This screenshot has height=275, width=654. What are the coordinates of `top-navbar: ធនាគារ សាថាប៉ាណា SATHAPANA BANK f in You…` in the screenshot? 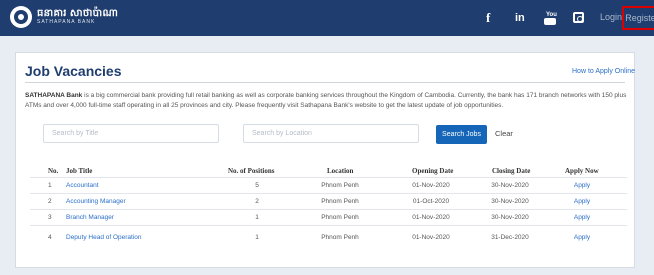 It's located at (327, 18).